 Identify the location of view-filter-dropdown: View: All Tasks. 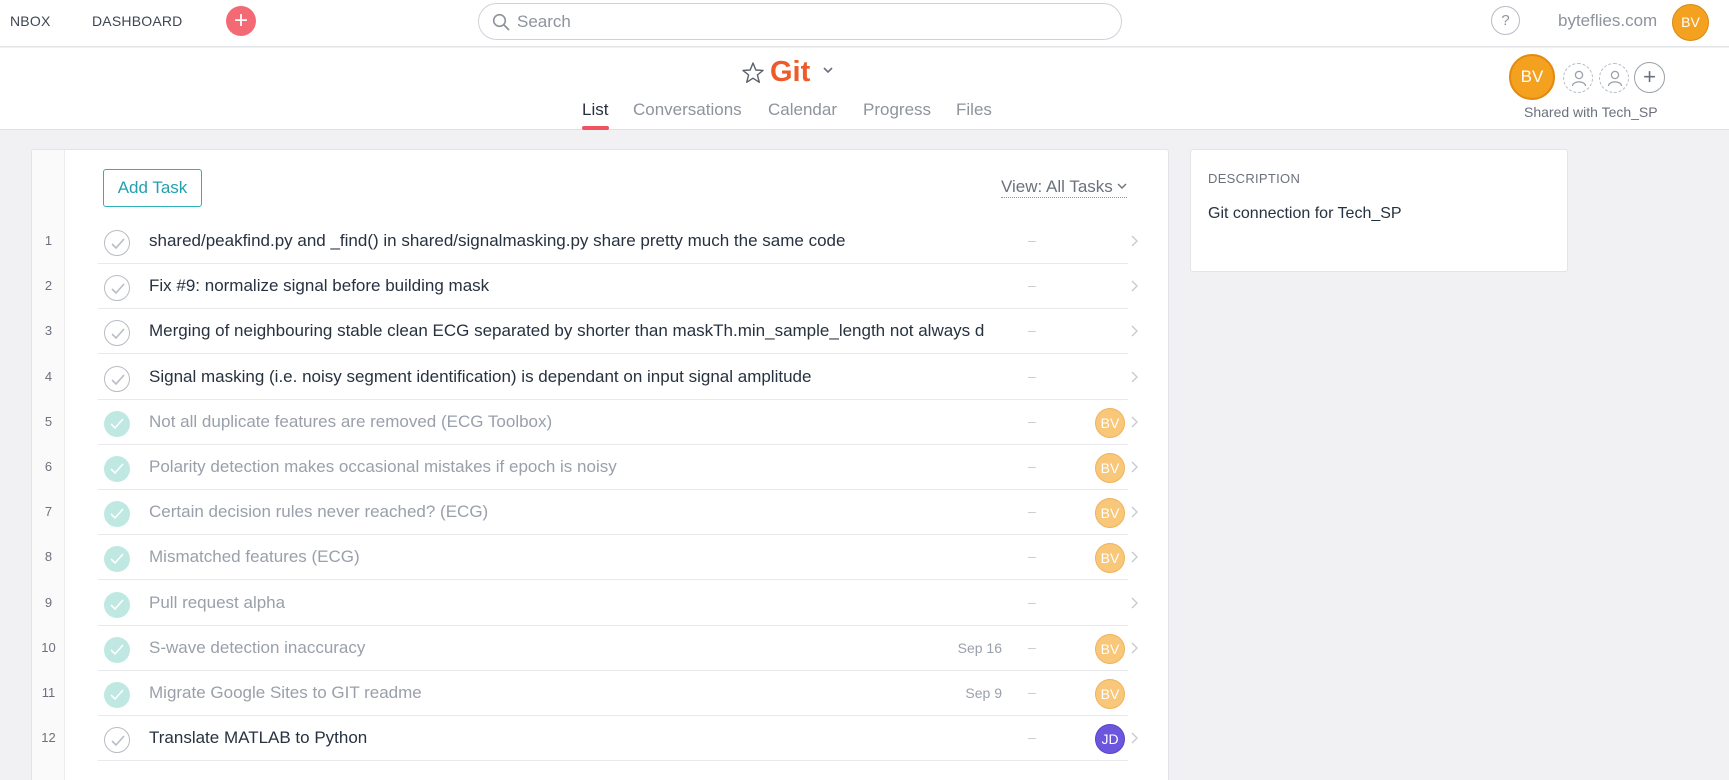
(1064, 187).